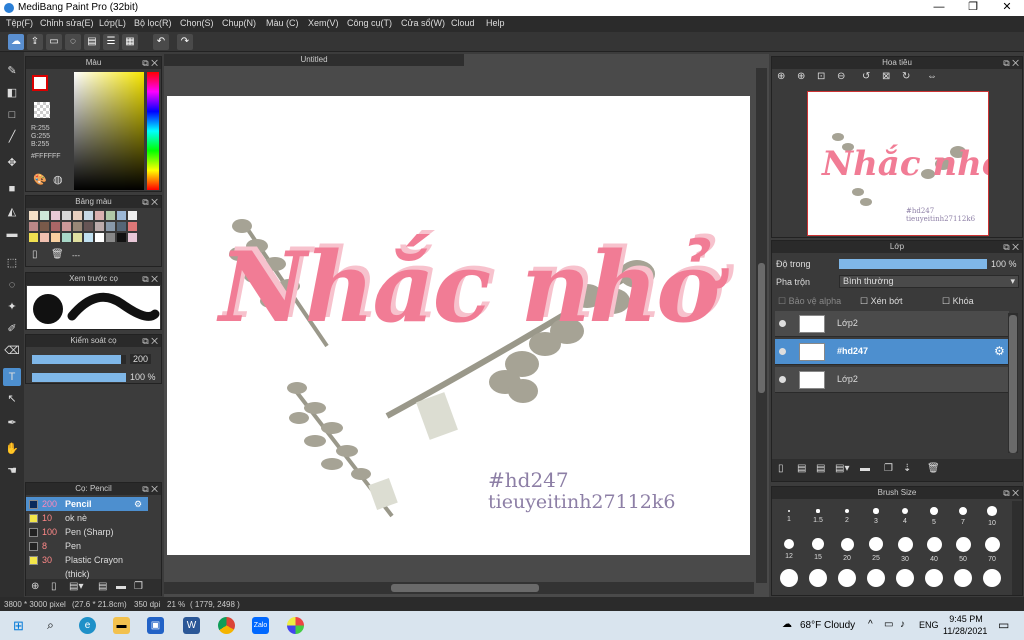  Describe the element at coordinates (12, 377) in the screenshot. I see `text-tool-icon: T` at that location.